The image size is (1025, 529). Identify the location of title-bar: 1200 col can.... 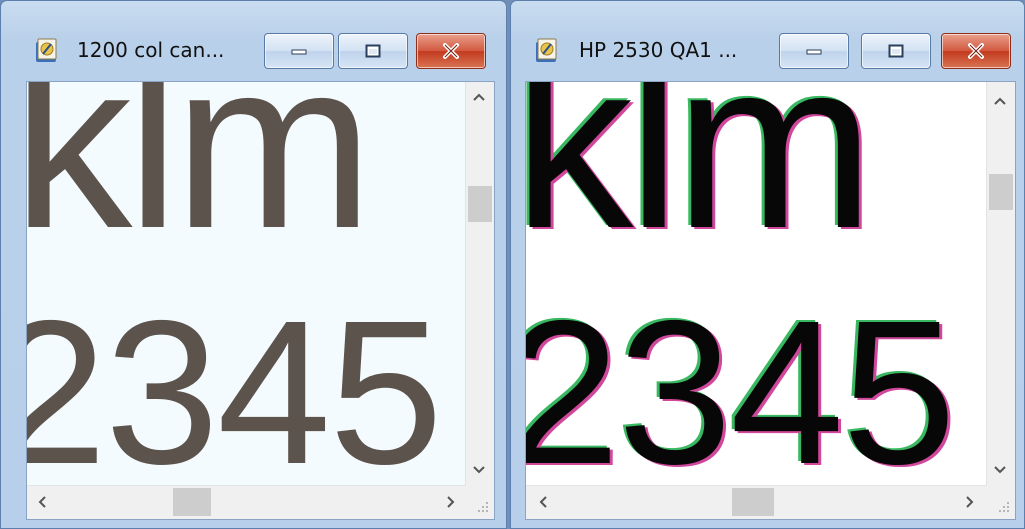
(253, 41).